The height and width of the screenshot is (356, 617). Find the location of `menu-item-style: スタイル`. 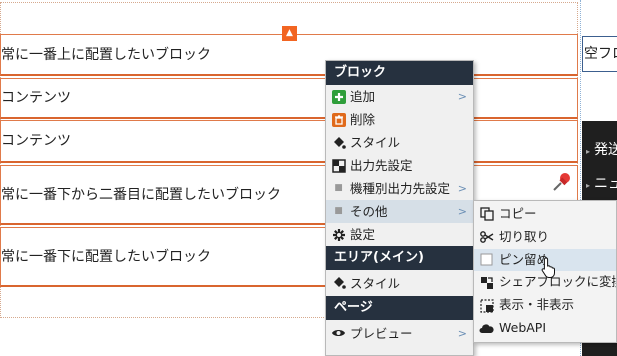

menu-item-style: スタイル is located at coordinates (399, 142).